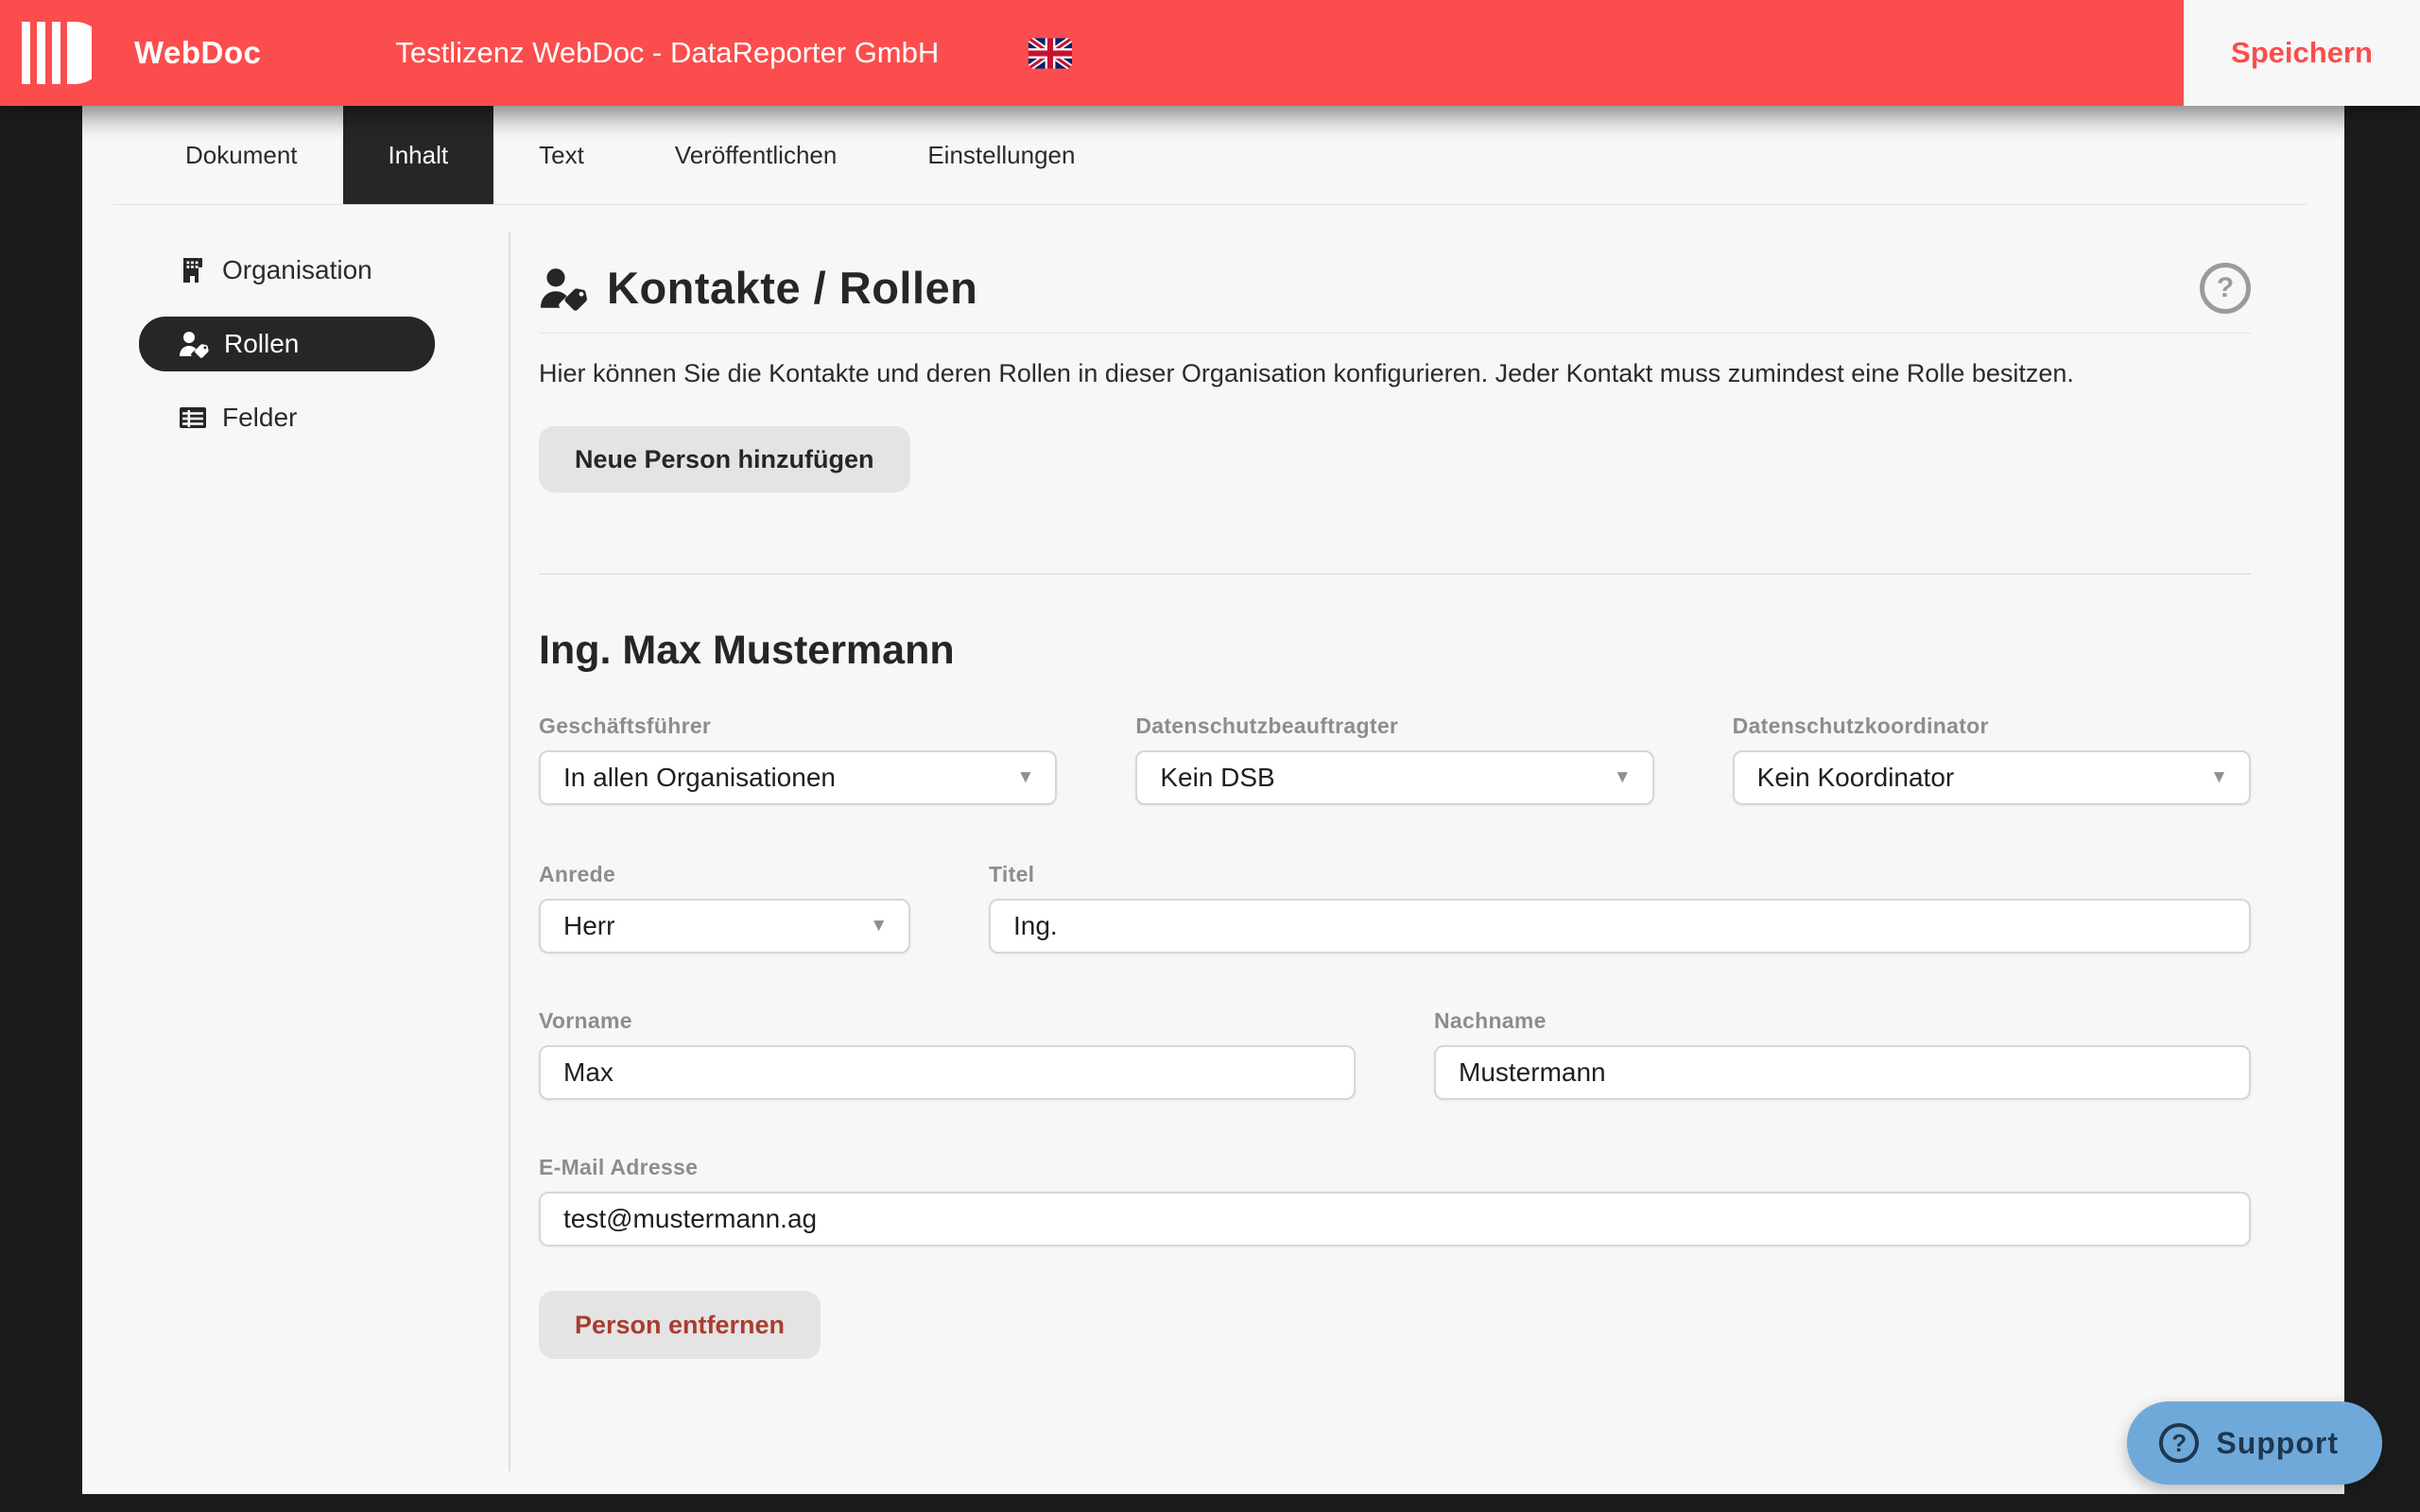  Describe the element at coordinates (625, 725) in the screenshot. I see `field-label: Geschäftsführer` at that location.